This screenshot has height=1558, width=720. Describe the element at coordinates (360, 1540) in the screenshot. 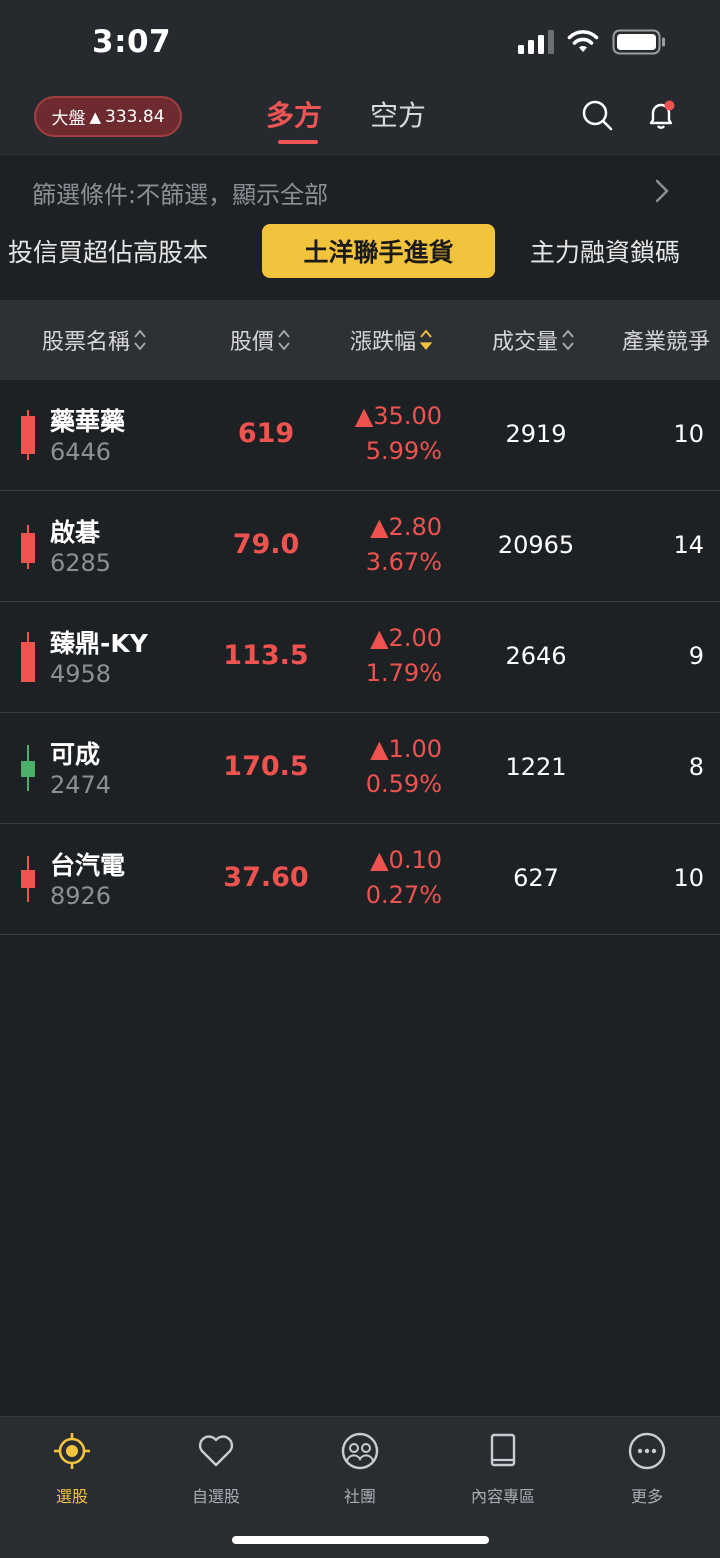

I see `home-indicator` at that location.